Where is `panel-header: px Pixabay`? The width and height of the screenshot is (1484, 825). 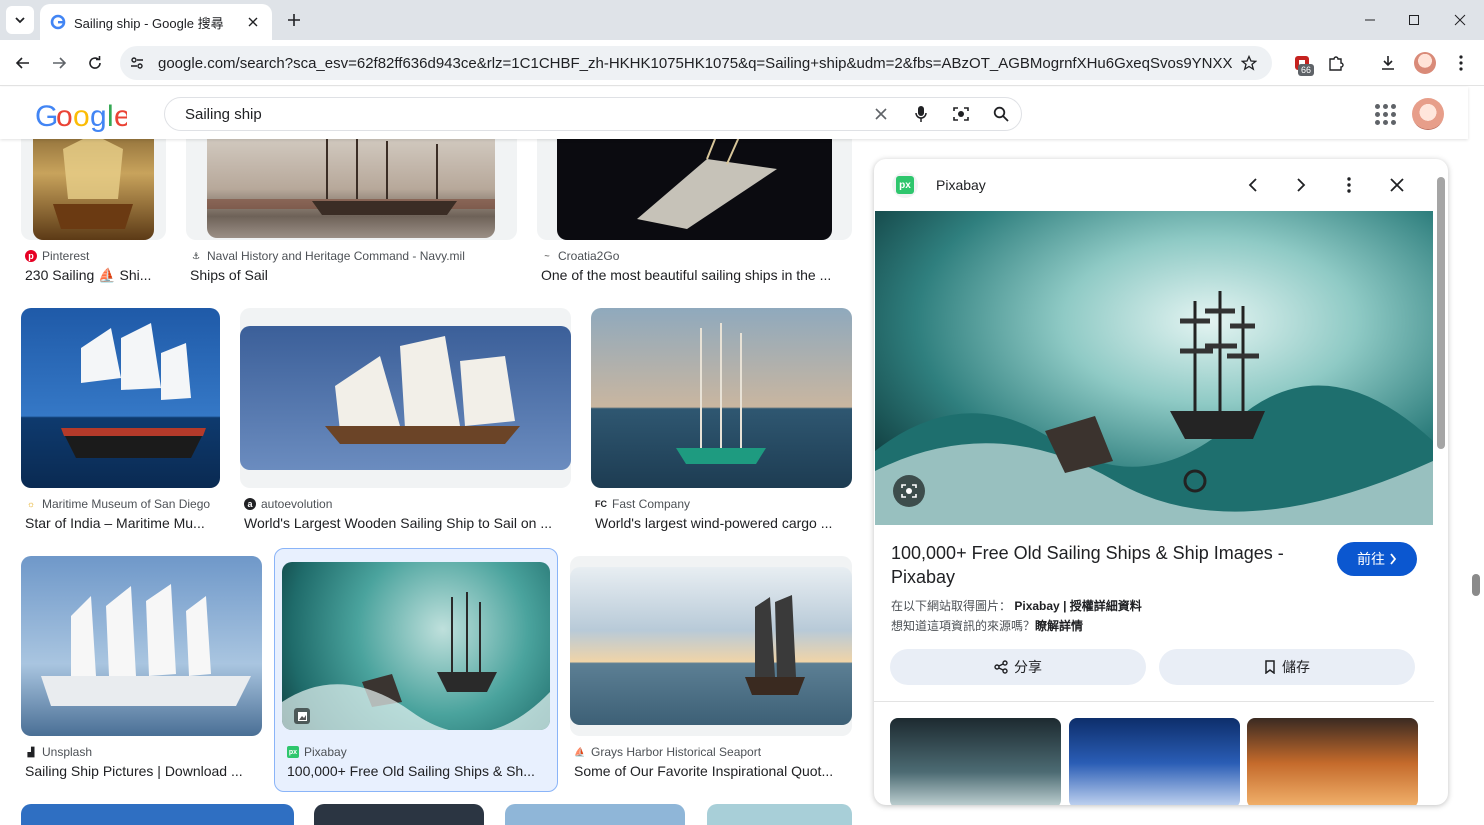 panel-header: px Pixabay is located at coordinates (1161, 185).